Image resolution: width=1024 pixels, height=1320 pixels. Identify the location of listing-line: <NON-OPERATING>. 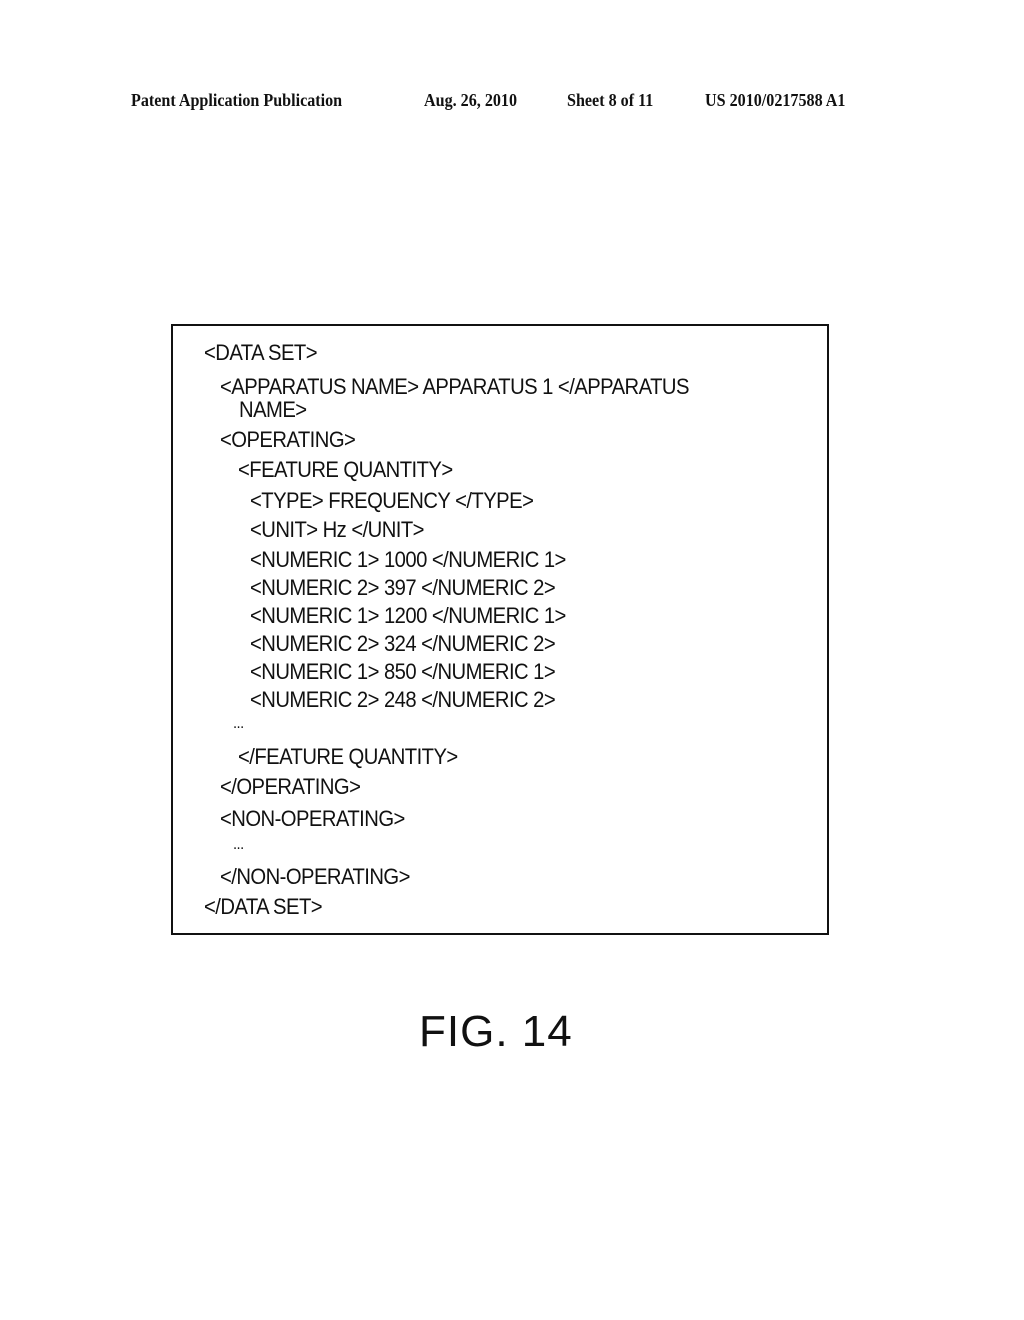
(312, 818).